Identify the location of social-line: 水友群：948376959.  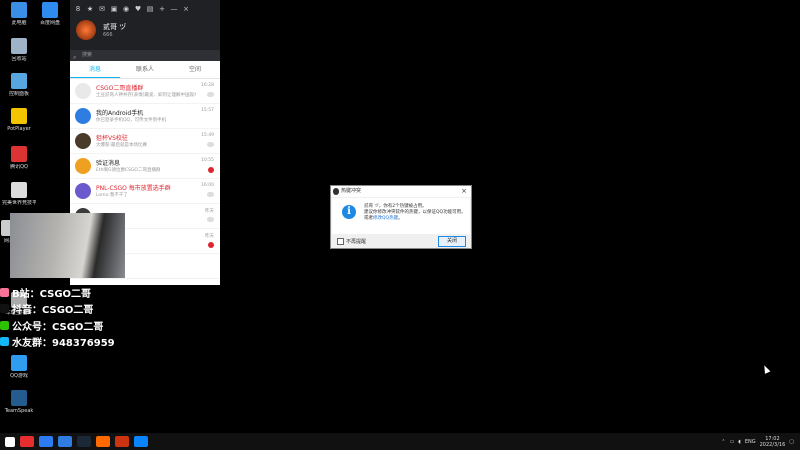
(57, 341).